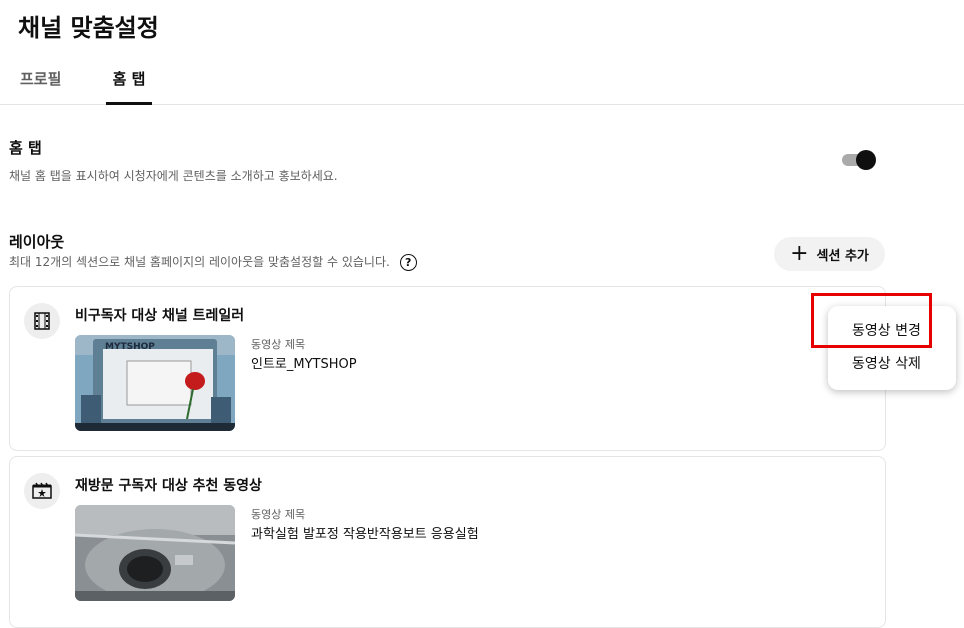 This screenshot has height=628, width=964. What do you see at coordinates (168, 486) in the screenshot?
I see `section-title: 재방문 구독자 대상 추천 동영상` at bounding box center [168, 486].